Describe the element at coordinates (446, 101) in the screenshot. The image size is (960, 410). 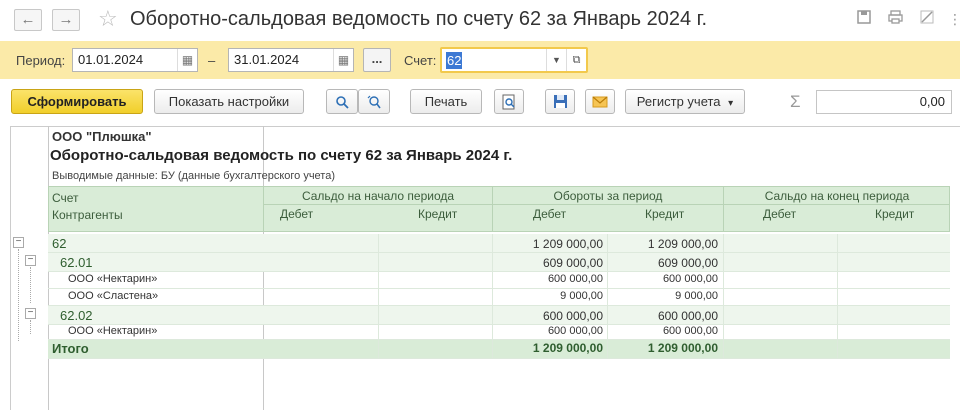
I see `print-button: Печать` at that location.